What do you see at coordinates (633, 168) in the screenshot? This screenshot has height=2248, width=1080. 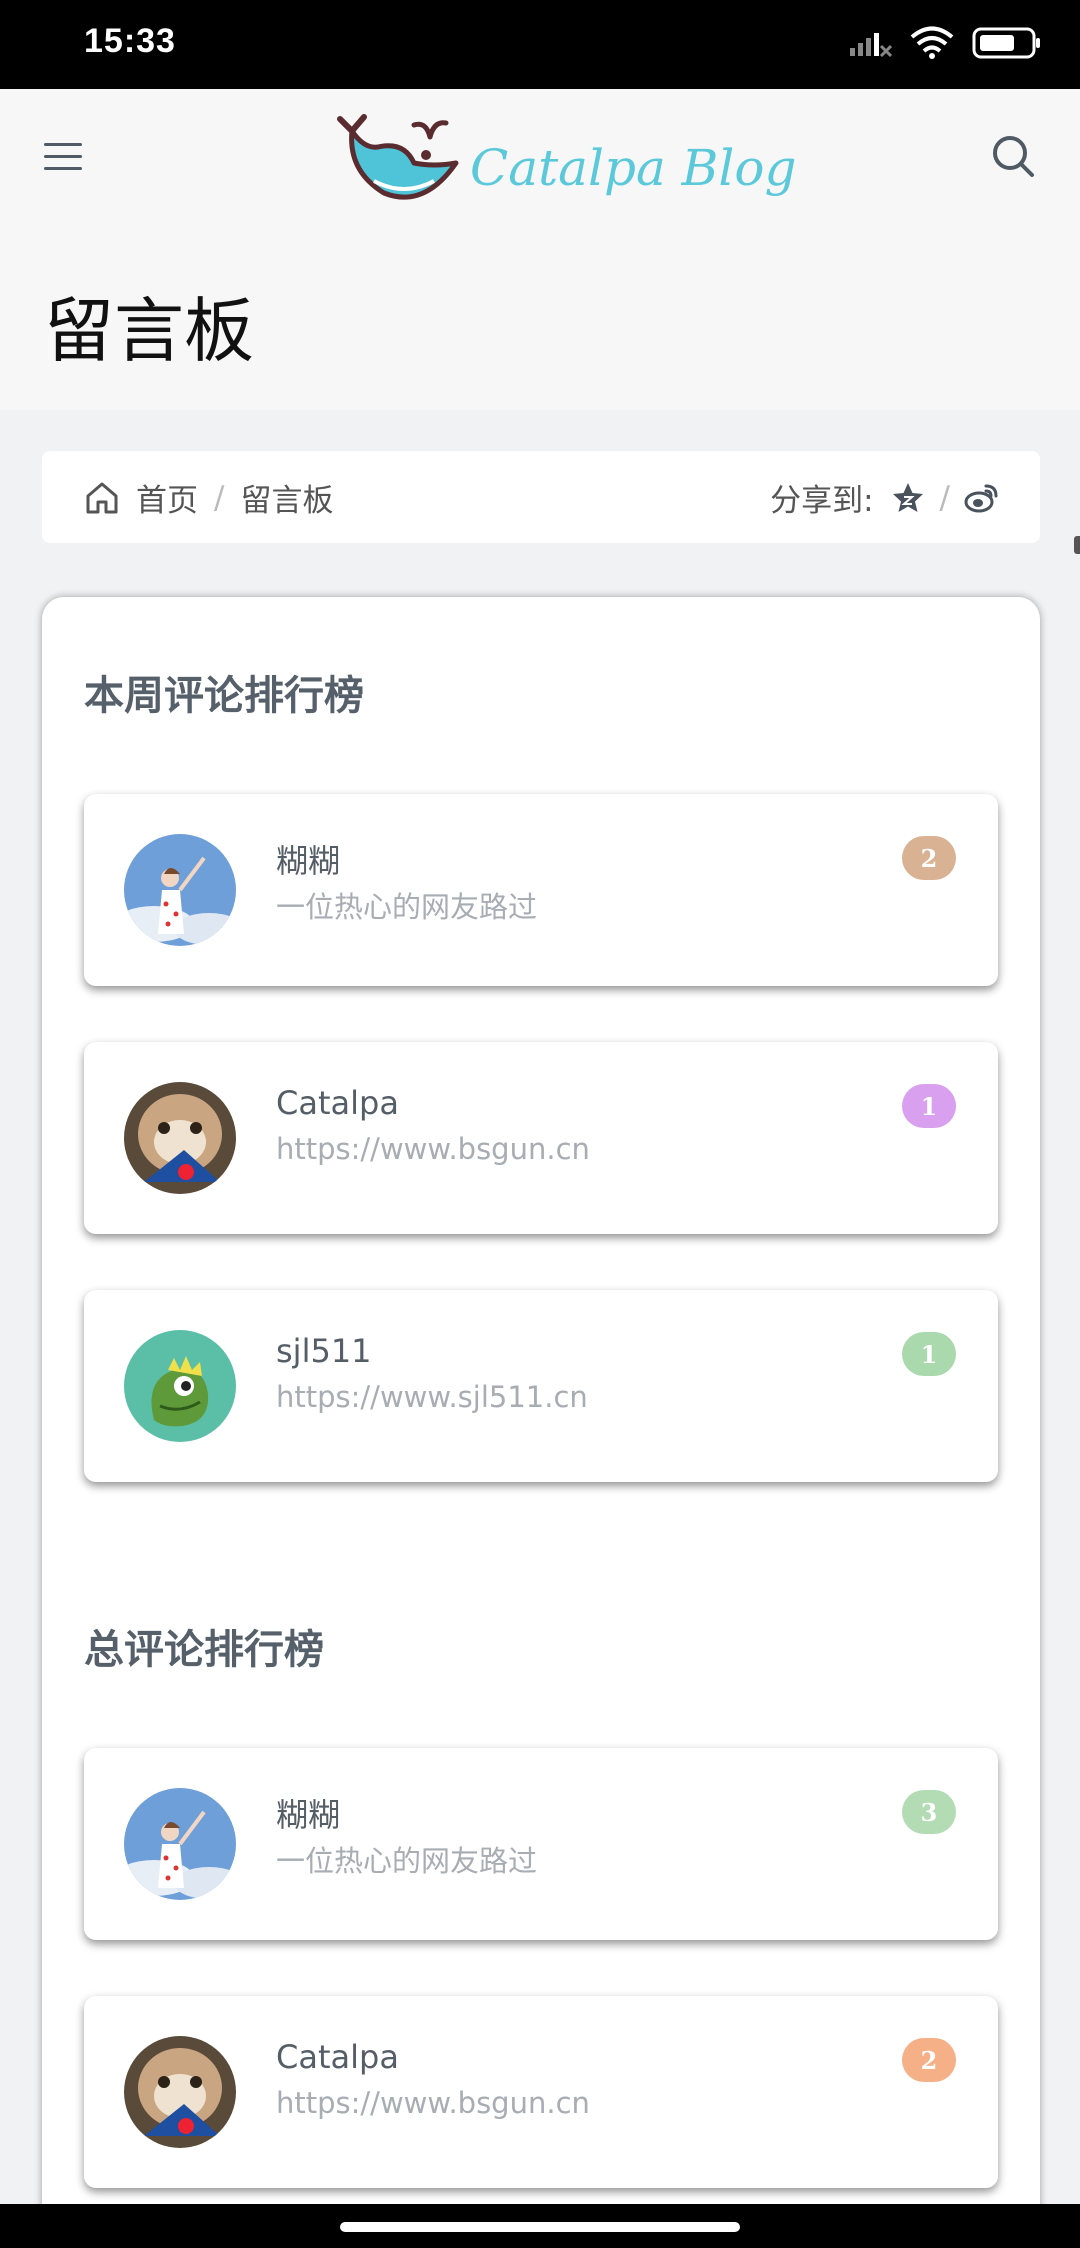 I see `logo-text: Catalpa Blog` at bounding box center [633, 168].